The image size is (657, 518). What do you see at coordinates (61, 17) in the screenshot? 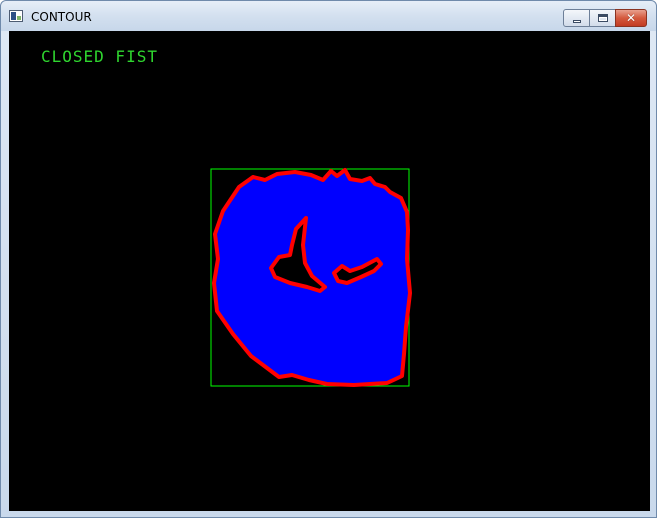
I see `window-title: CONTOUR` at bounding box center [61, 17].